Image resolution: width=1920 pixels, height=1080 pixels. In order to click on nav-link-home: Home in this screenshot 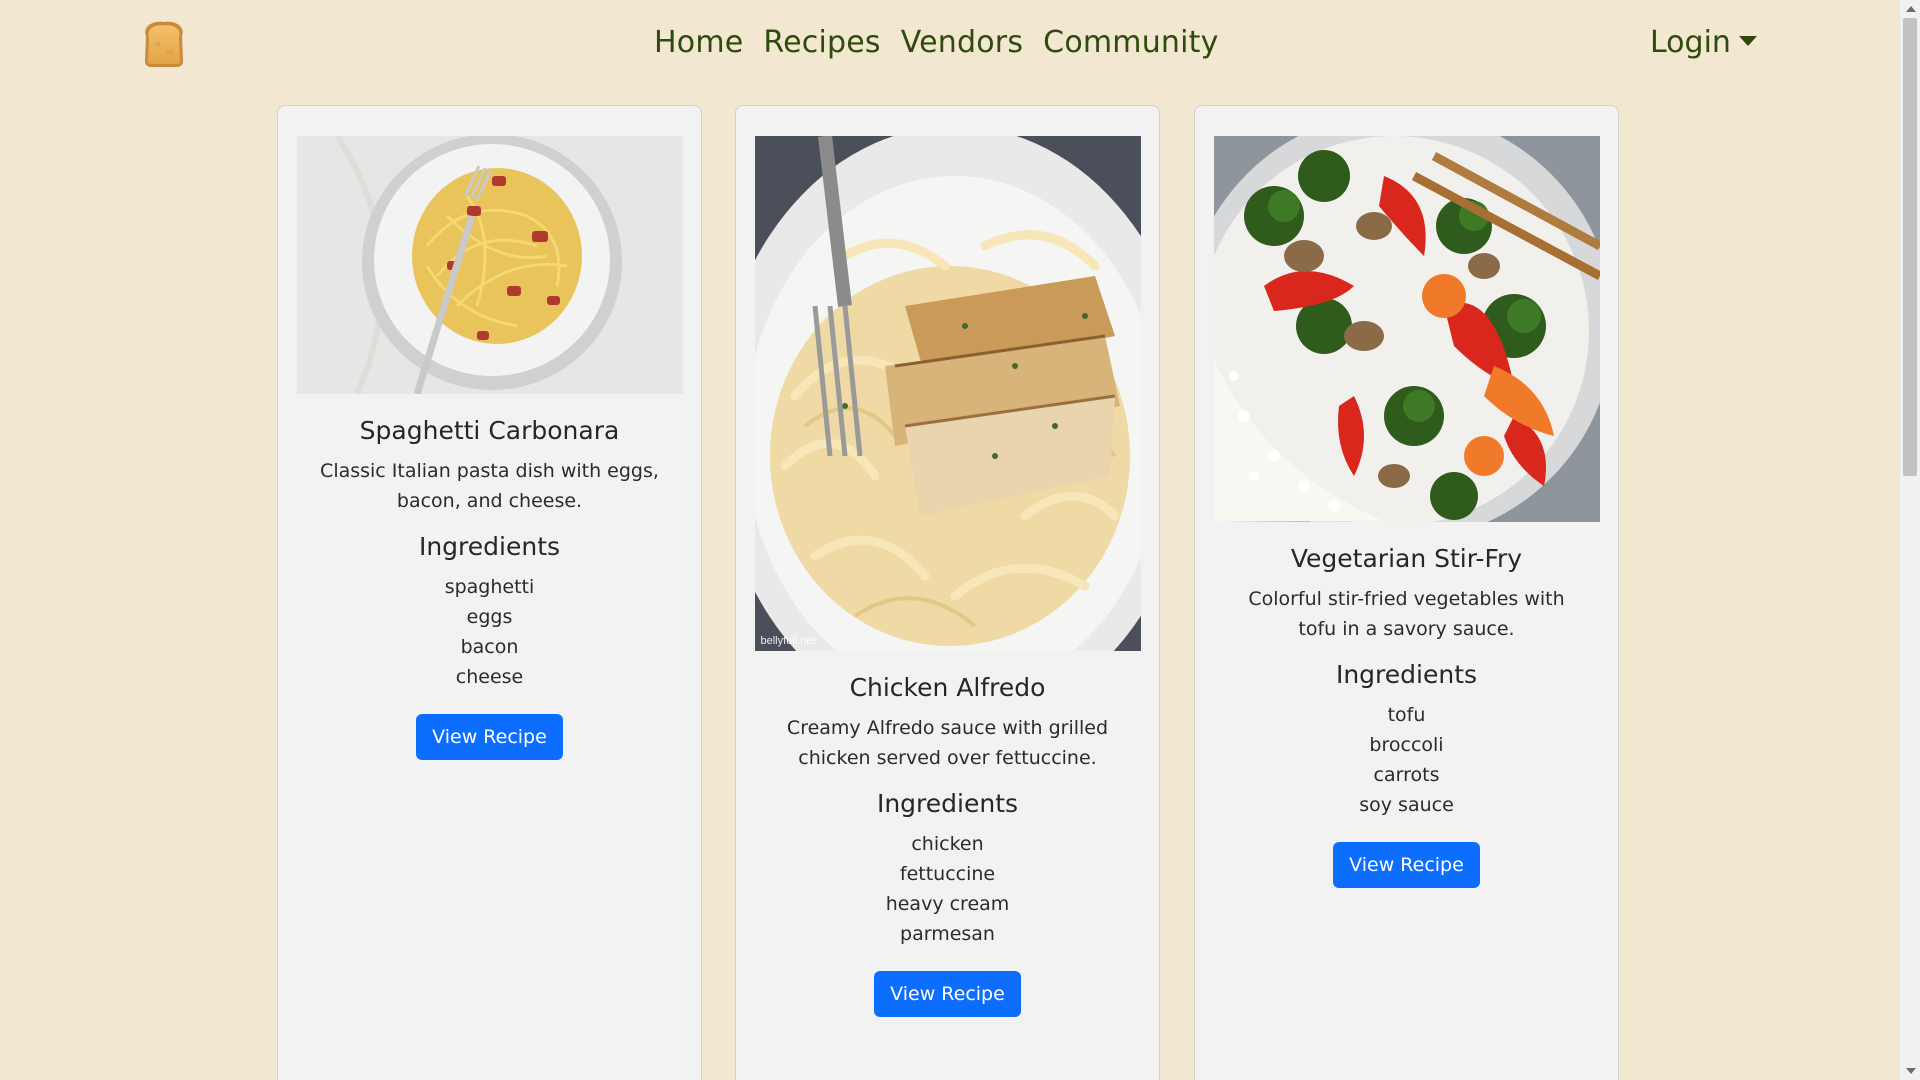, I will do `click(698, 43)`.